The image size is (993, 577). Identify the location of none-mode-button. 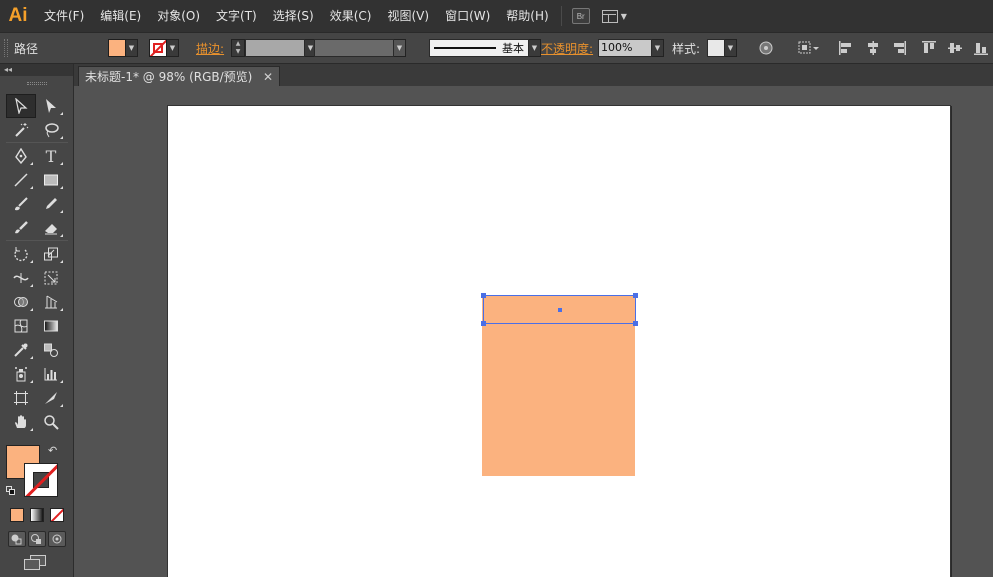
(57, 515).